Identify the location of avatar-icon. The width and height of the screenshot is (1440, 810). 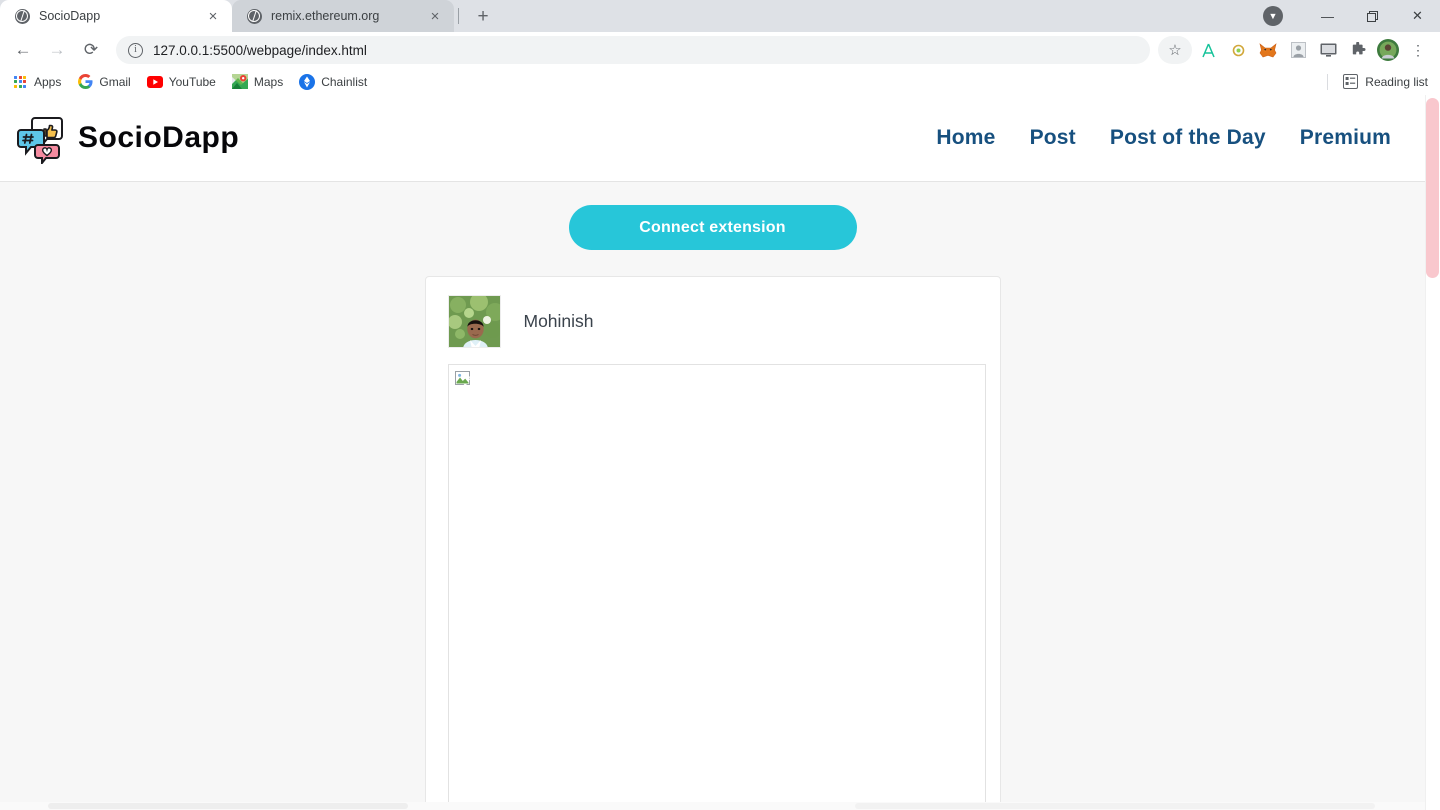
(1388, 50).